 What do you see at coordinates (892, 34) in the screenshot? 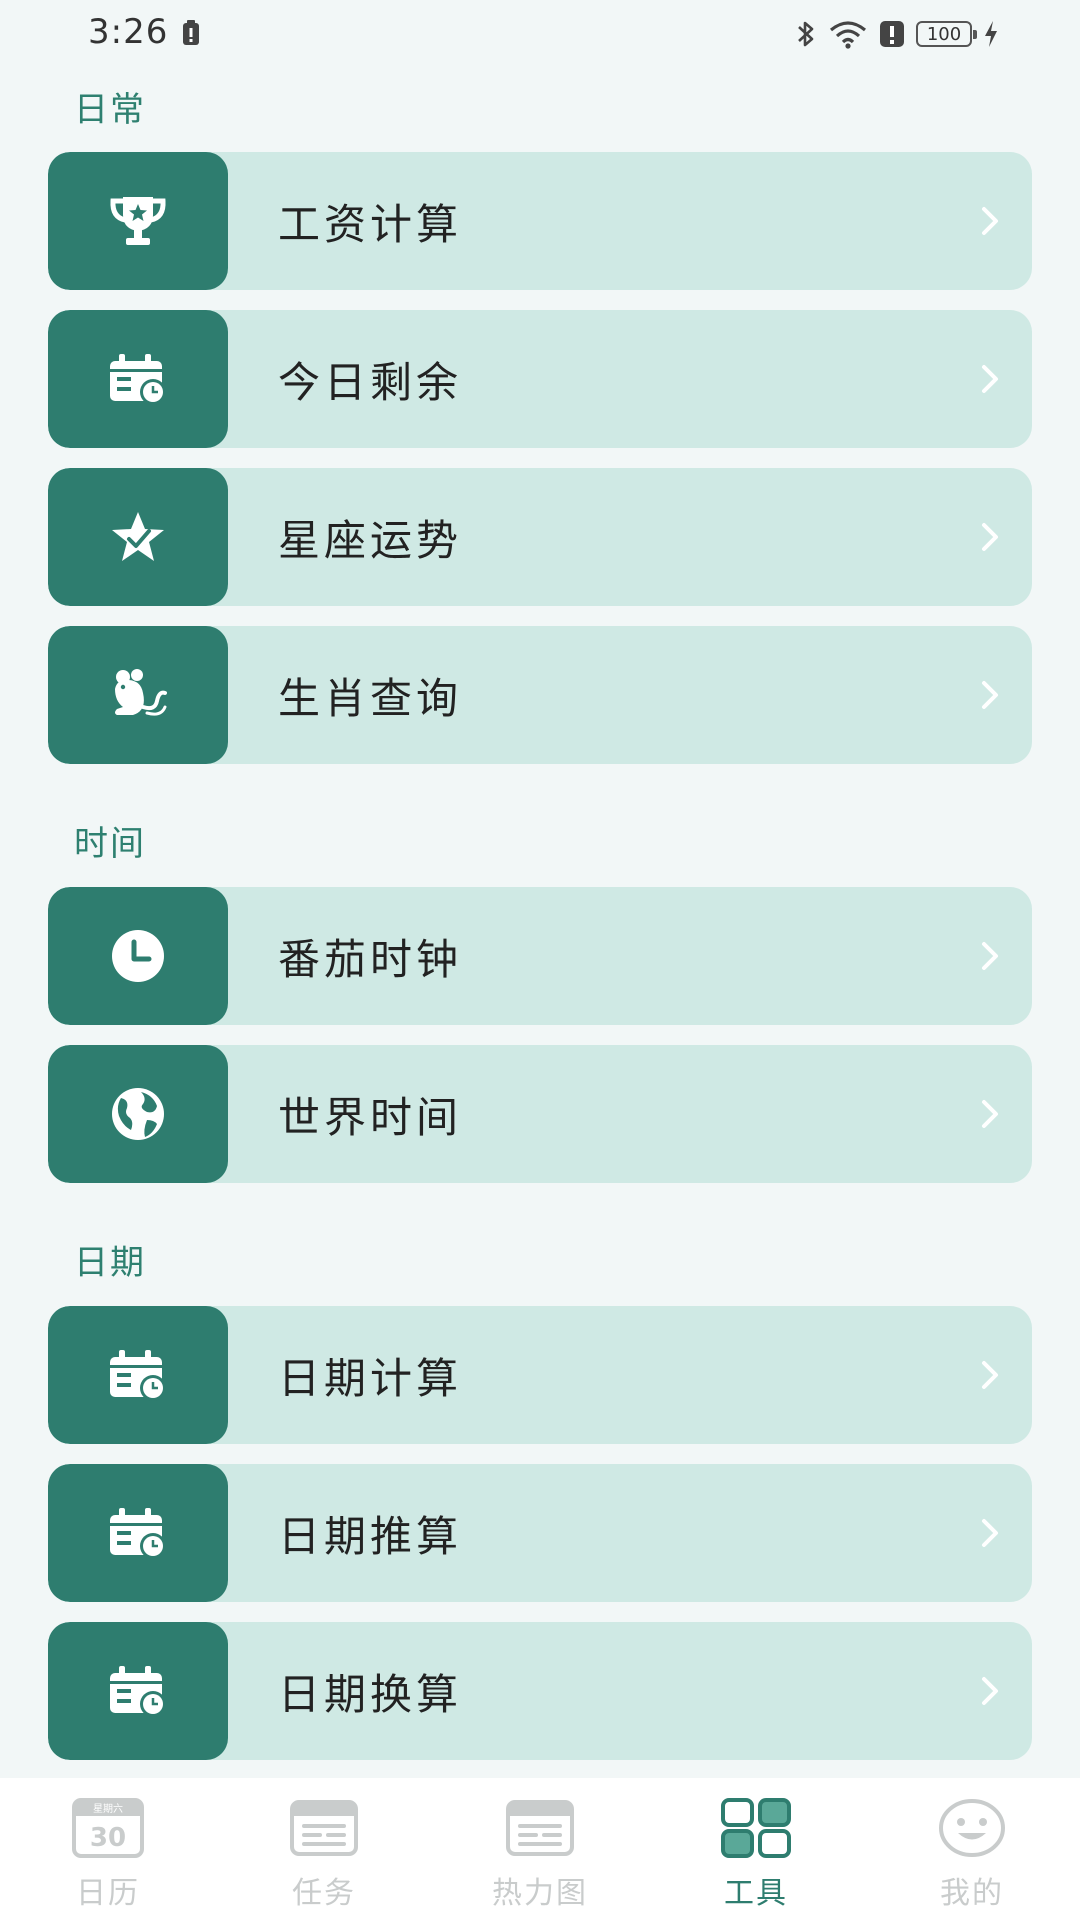
I see `alert-icon` at bounding box center [892, 34].